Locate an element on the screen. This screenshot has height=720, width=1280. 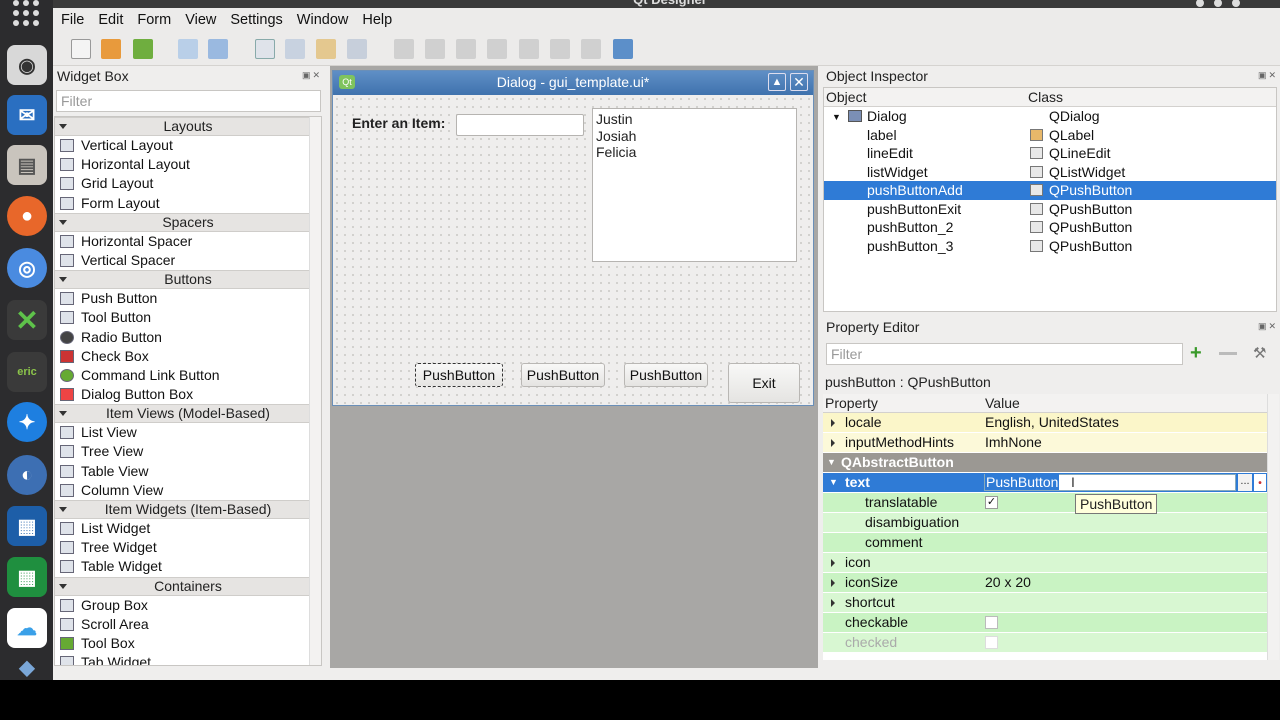
category-layouts: Layouts is located at coordinates (188, 126).